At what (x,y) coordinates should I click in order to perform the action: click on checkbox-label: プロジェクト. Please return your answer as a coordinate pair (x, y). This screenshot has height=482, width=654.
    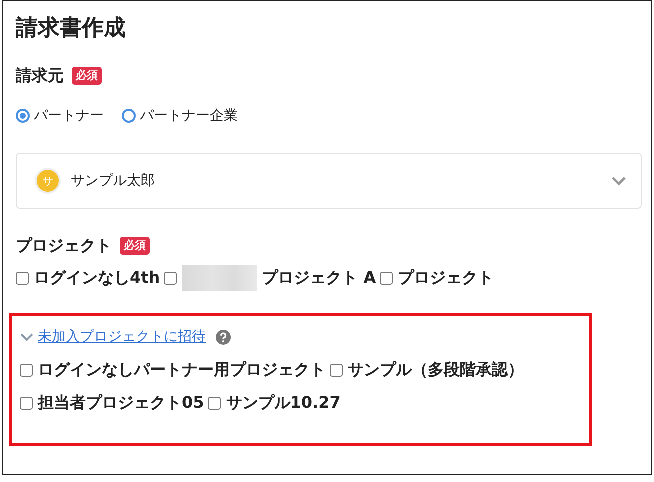
    Looking at the image, I should click on (446, 278).